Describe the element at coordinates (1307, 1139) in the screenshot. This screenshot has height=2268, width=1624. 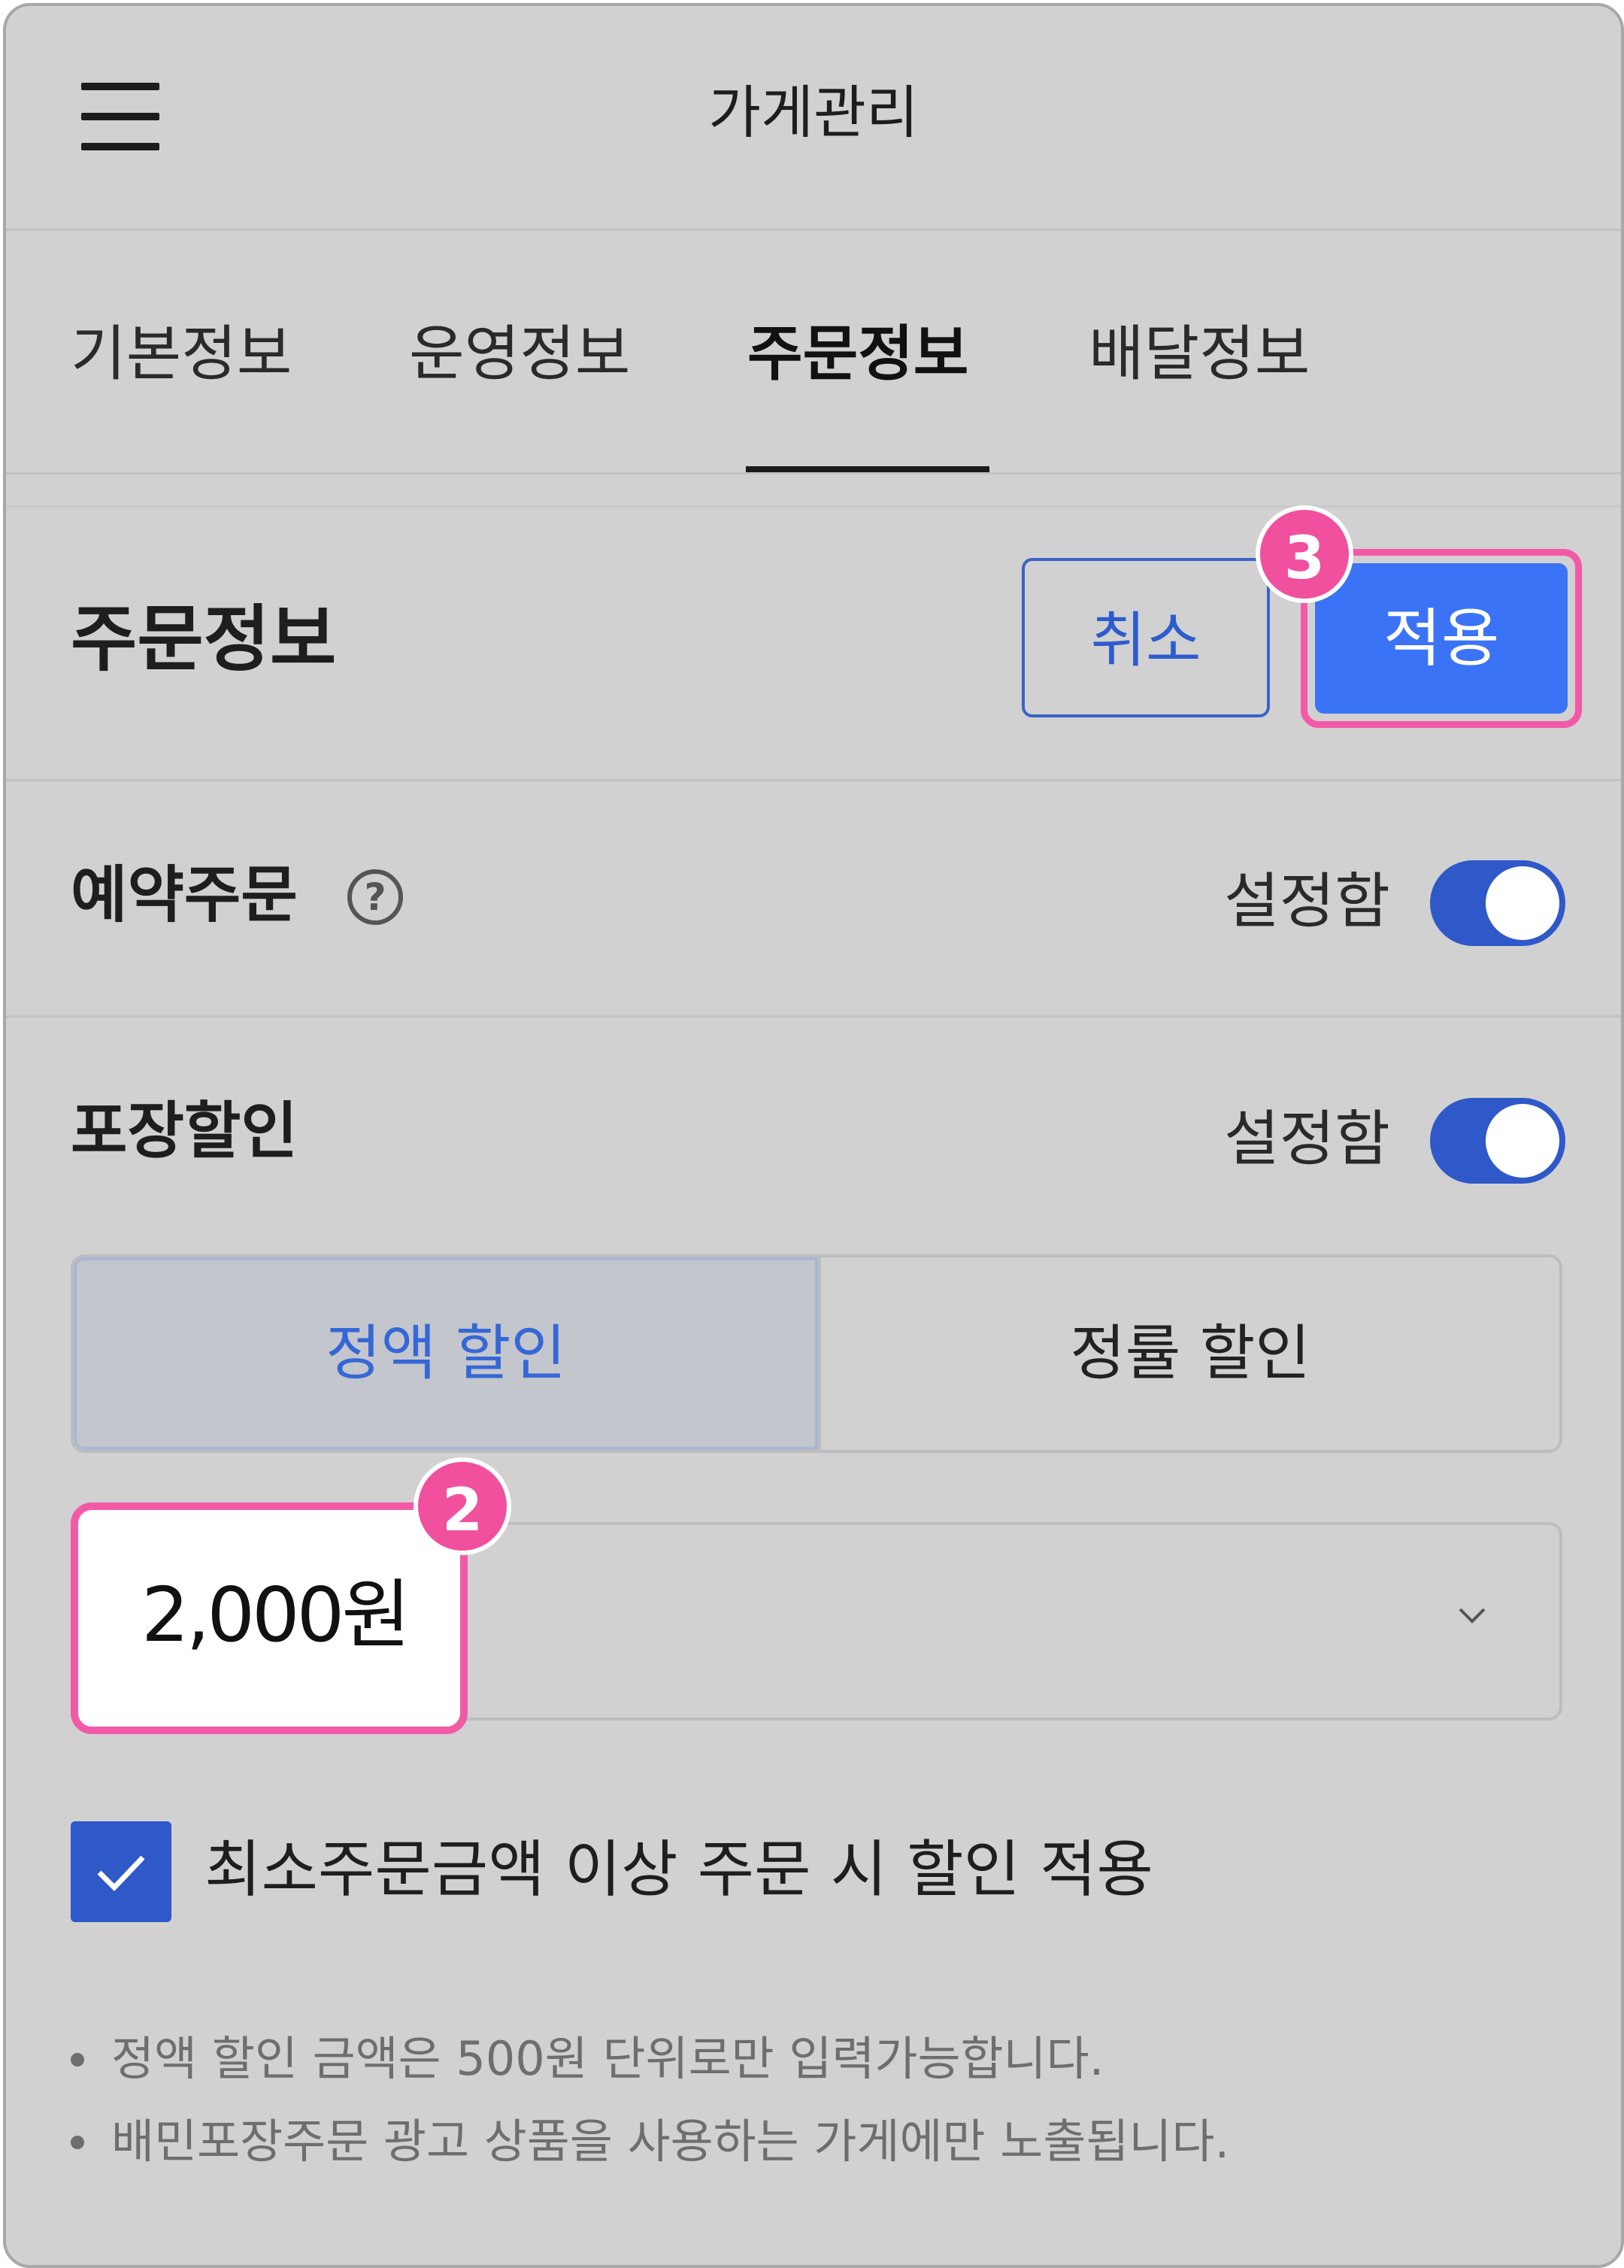
I see `pickup-discount-status-text: 설정함` at that location.